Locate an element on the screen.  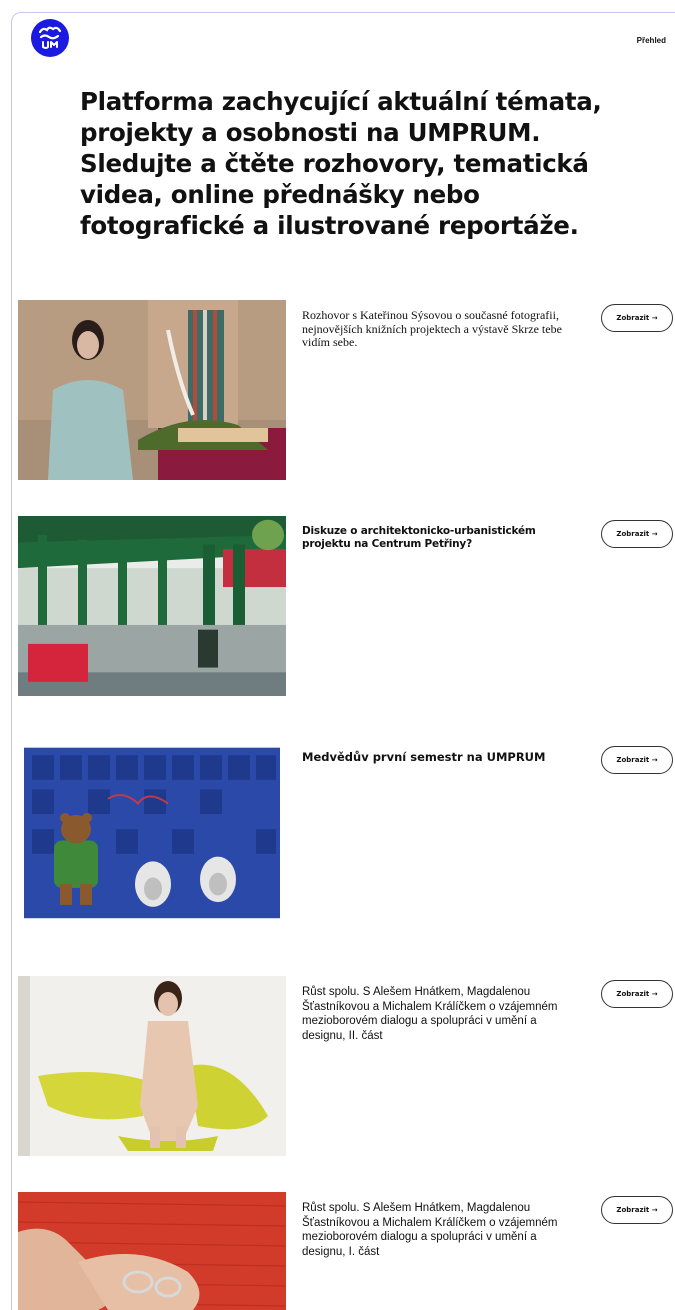
logo-mark-icon is located at coordinates (50, 37).